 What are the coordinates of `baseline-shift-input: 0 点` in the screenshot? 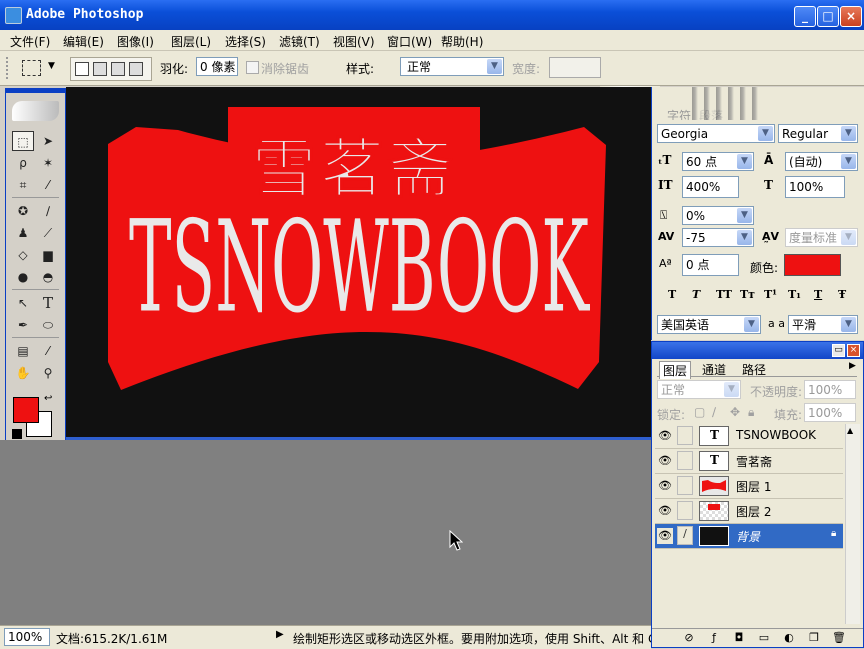 It's located at (710, 265).